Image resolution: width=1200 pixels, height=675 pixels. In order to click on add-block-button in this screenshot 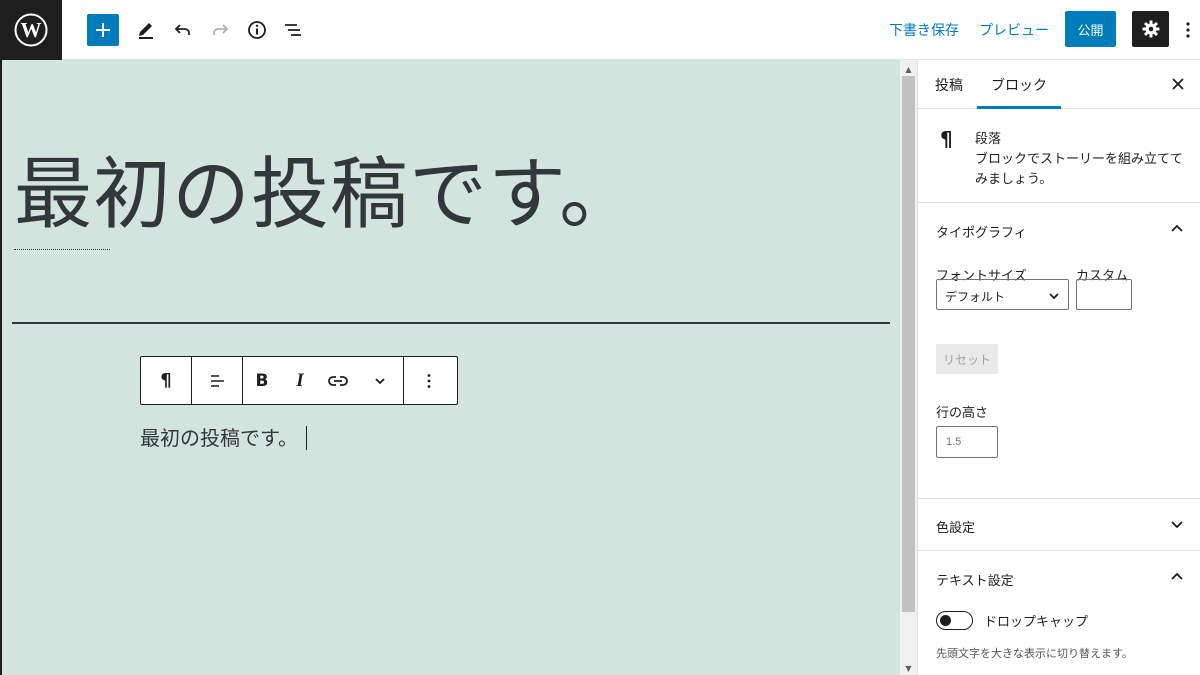, I will do `click(103, 30)`.